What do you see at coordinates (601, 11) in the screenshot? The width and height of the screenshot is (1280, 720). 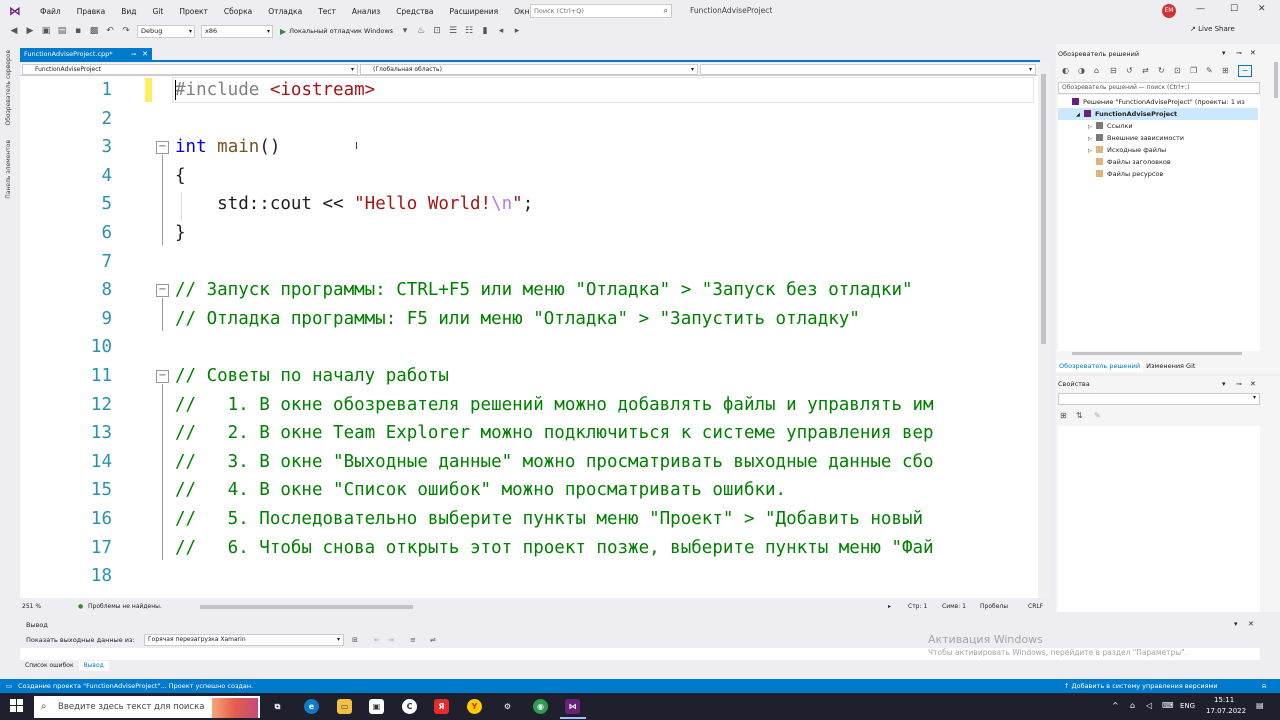 I see `search-input: Поиск (Ctrl+Q) ⌕` at bounding box center [601, 11].